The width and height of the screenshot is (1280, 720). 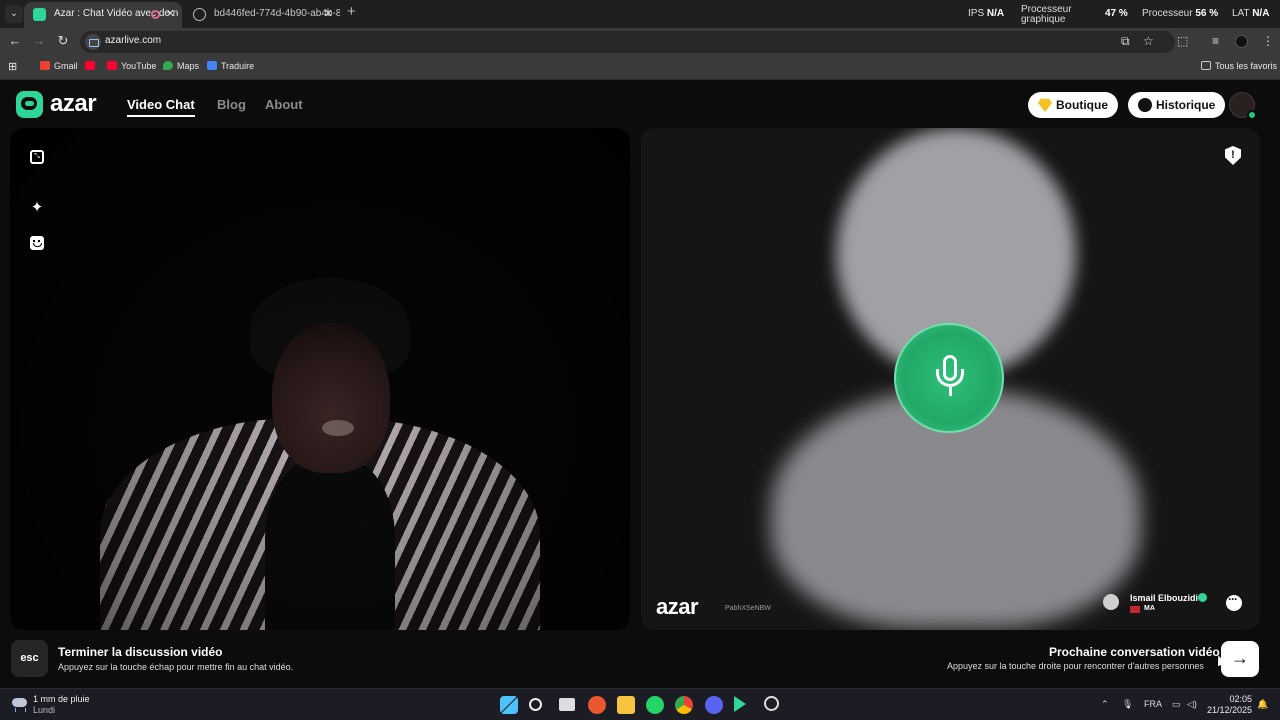 I want to click on network-icon: ▭, so click(x=1176, y=704).